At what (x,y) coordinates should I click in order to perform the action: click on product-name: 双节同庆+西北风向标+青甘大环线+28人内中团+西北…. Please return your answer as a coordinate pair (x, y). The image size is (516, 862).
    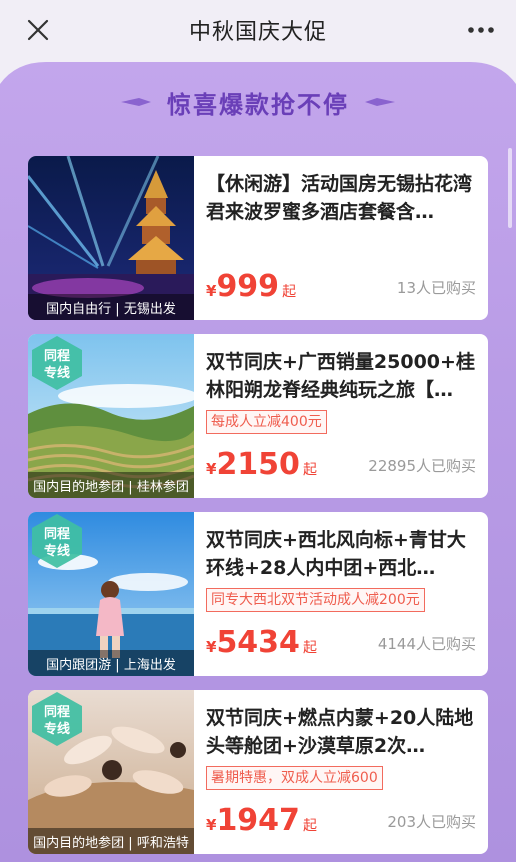
    Looking at the image, I should click on (342, 554).